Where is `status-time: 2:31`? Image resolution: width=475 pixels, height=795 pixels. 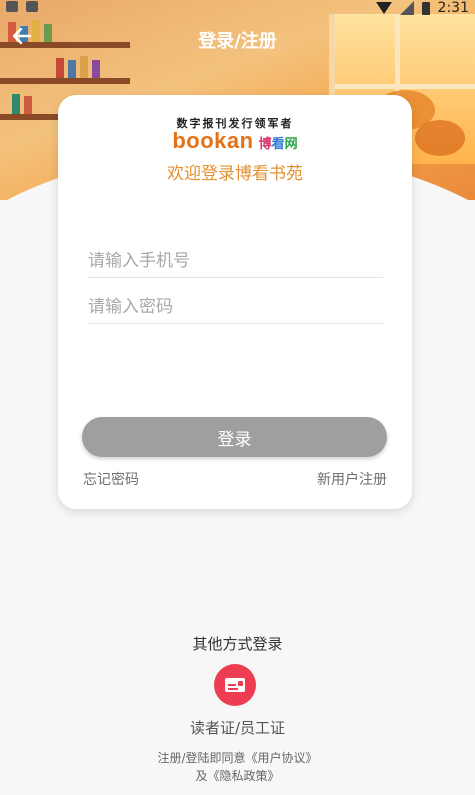
status-time: 2:31 is located at coordinates (453, 8).